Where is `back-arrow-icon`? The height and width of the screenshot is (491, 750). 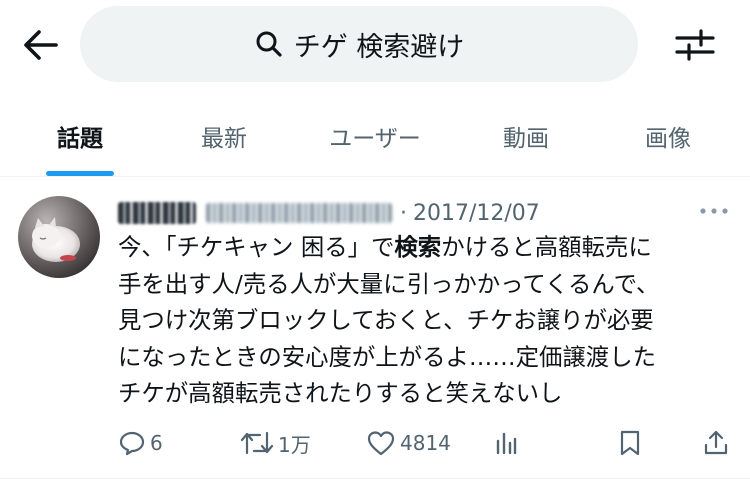
back-arrow-icon is located at coordinates (41, 45).